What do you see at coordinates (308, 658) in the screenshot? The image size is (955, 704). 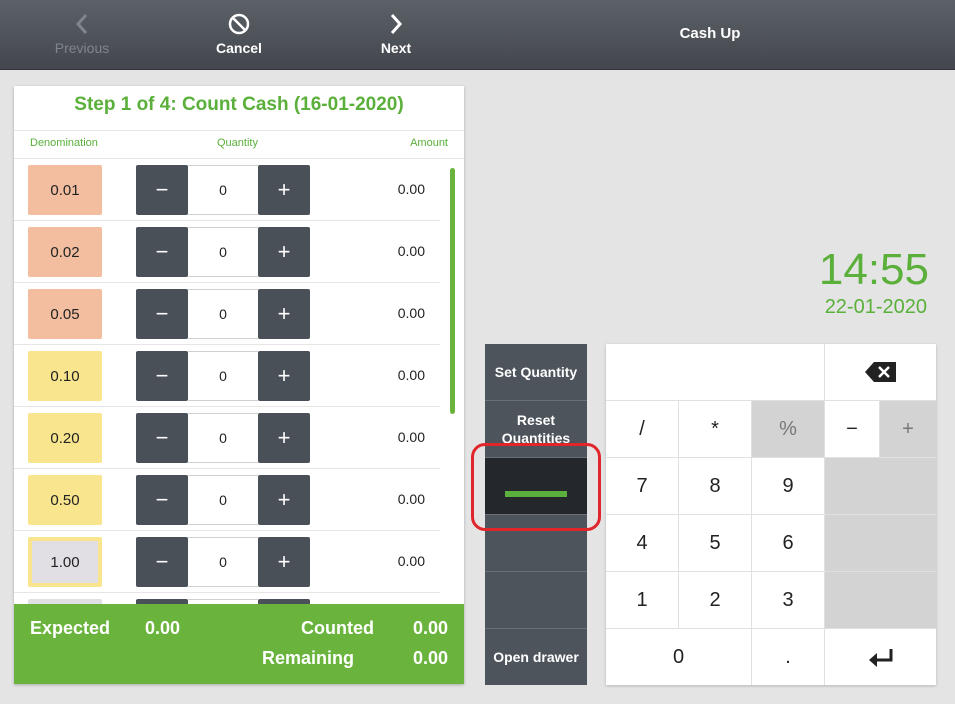 I see `remaining-label: Remaining` at bounding box center [308, 658].